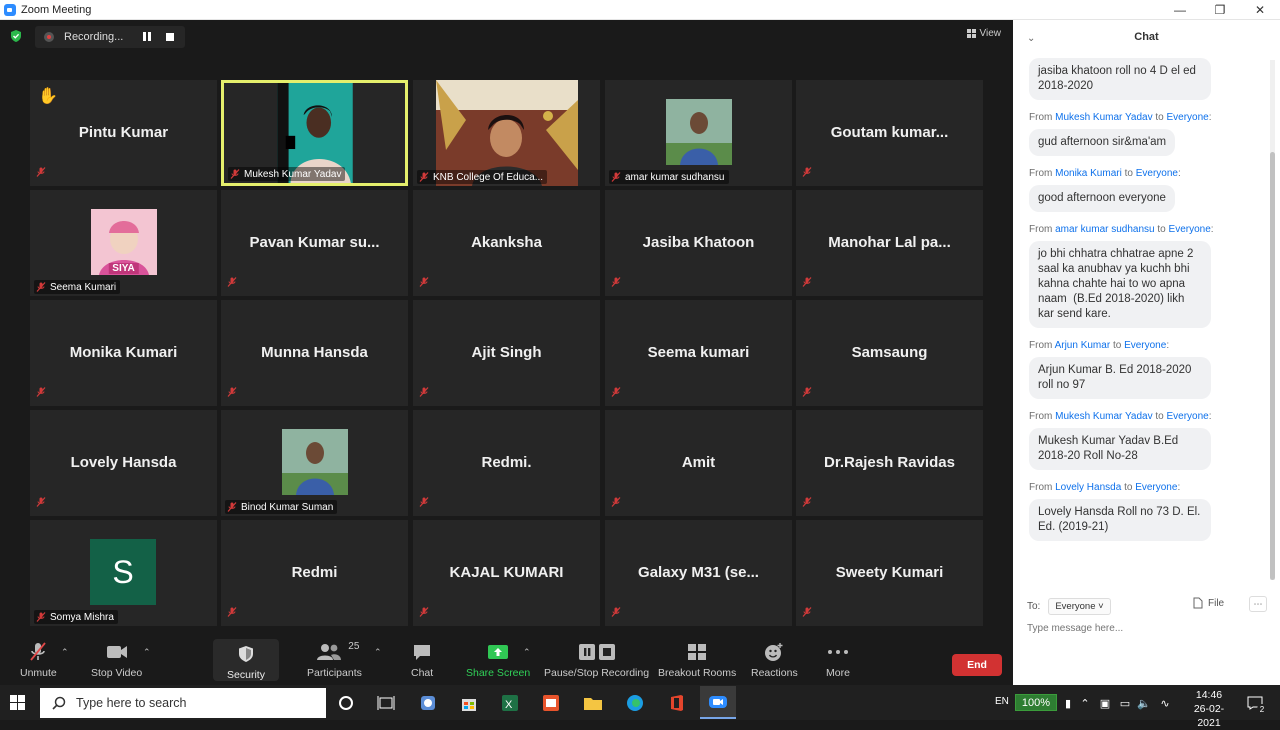 Image resolution: width=1280 pixels, height=730 pixels. Describe the element at coordinates (16, 36) in the screenshot. I see `encryption-shield-icon` at that location.